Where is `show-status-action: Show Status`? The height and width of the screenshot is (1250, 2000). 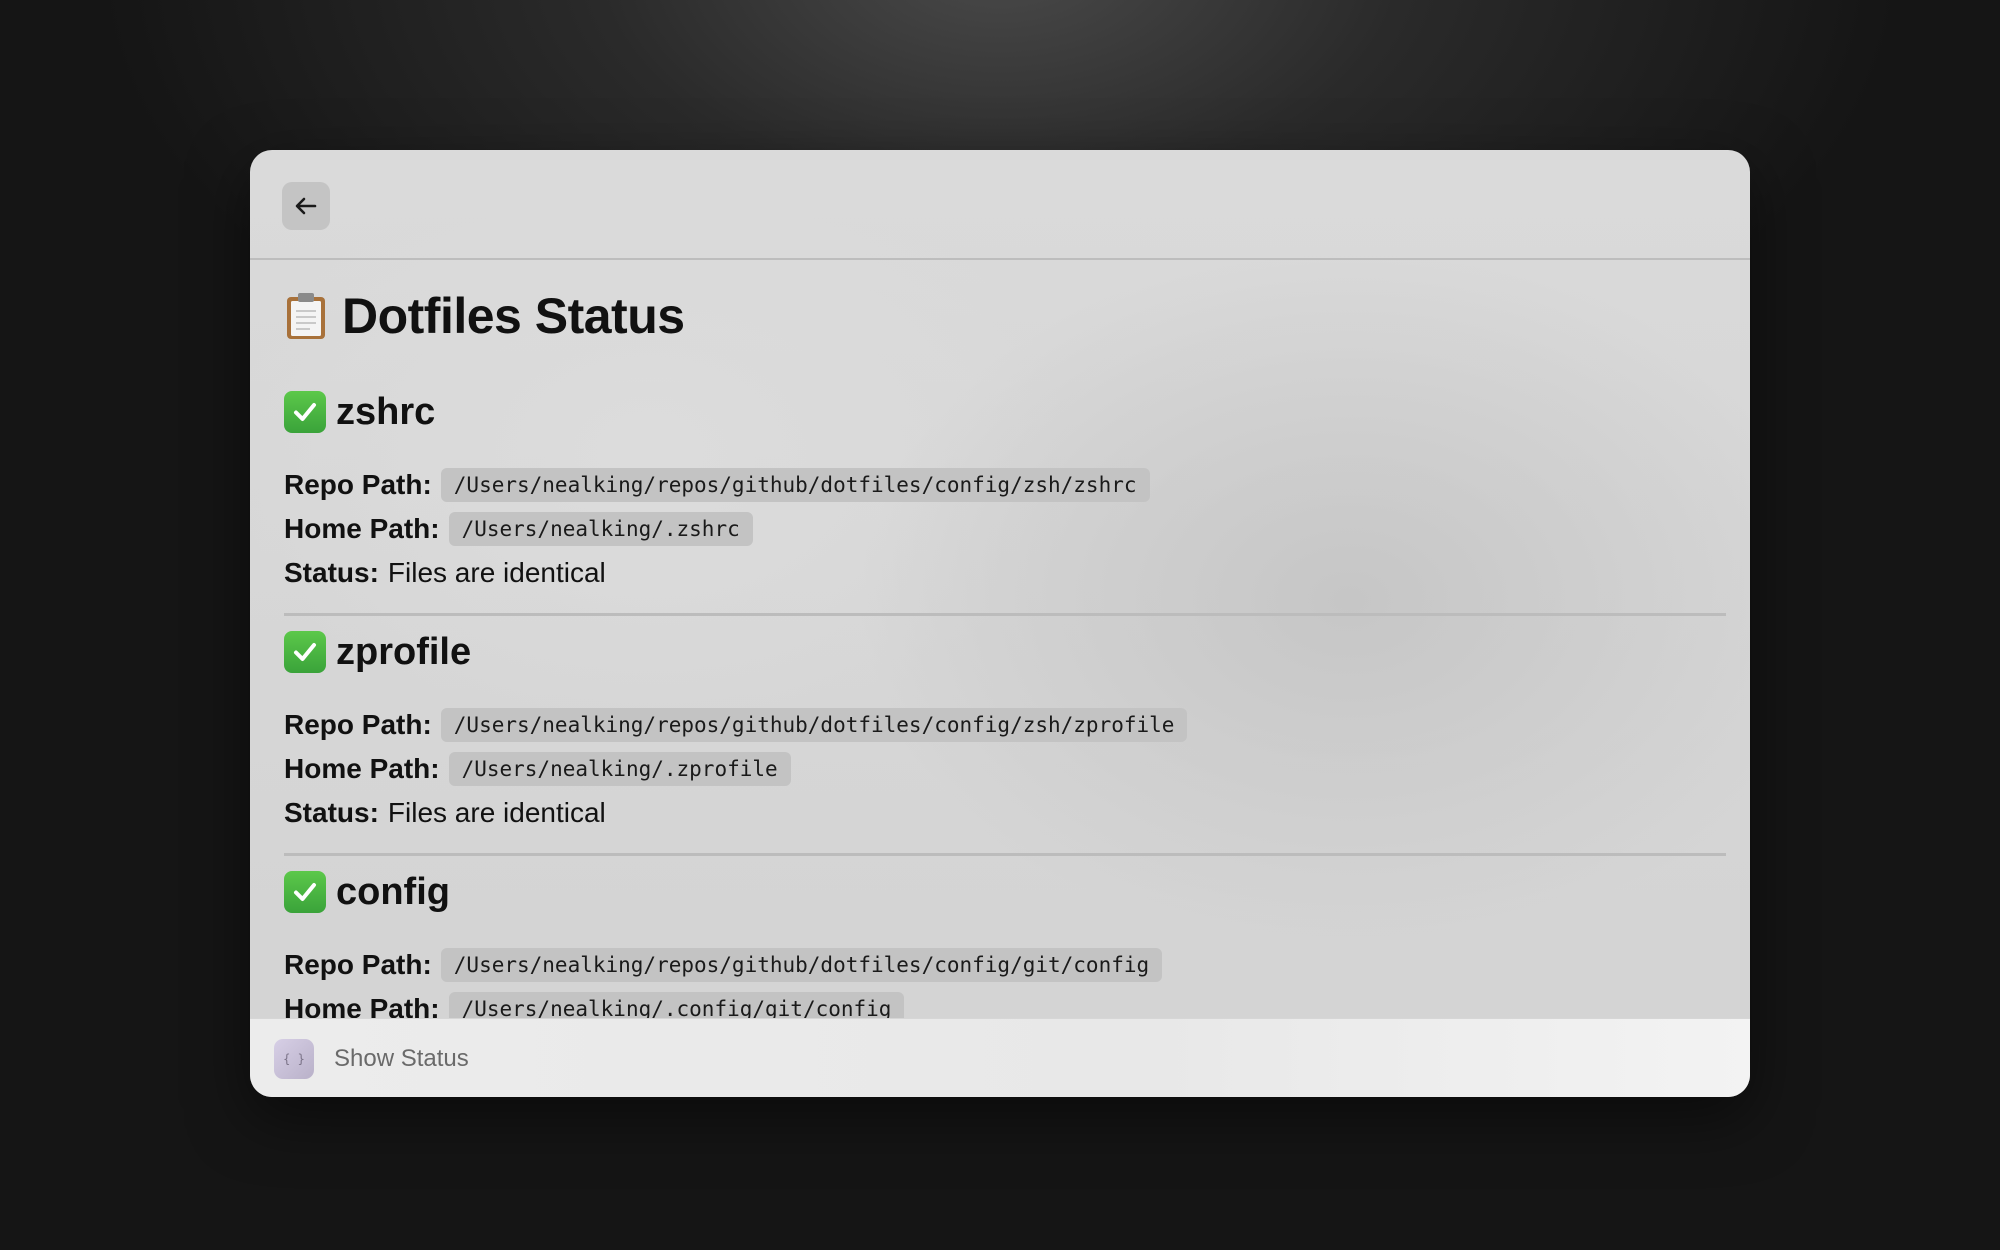
show-status-action: Show Status is located at coordinates (401, 1059).